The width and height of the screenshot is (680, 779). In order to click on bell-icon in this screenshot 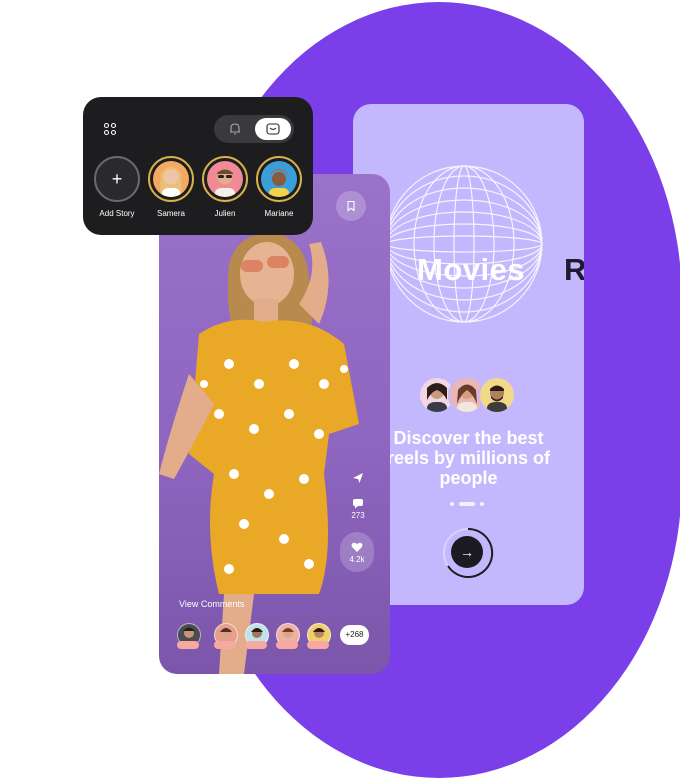, I will do `click(235, 129)`.